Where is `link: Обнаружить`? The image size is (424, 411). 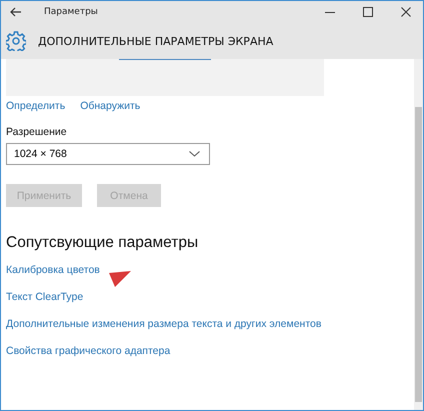 link: Обнаружить is located at coordinates (110, 106).